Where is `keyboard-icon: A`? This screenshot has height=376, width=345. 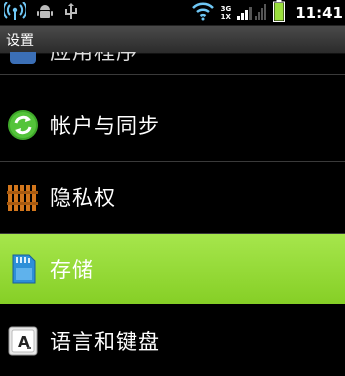
keyboard-icon: A is located at coordinates (23, 341).